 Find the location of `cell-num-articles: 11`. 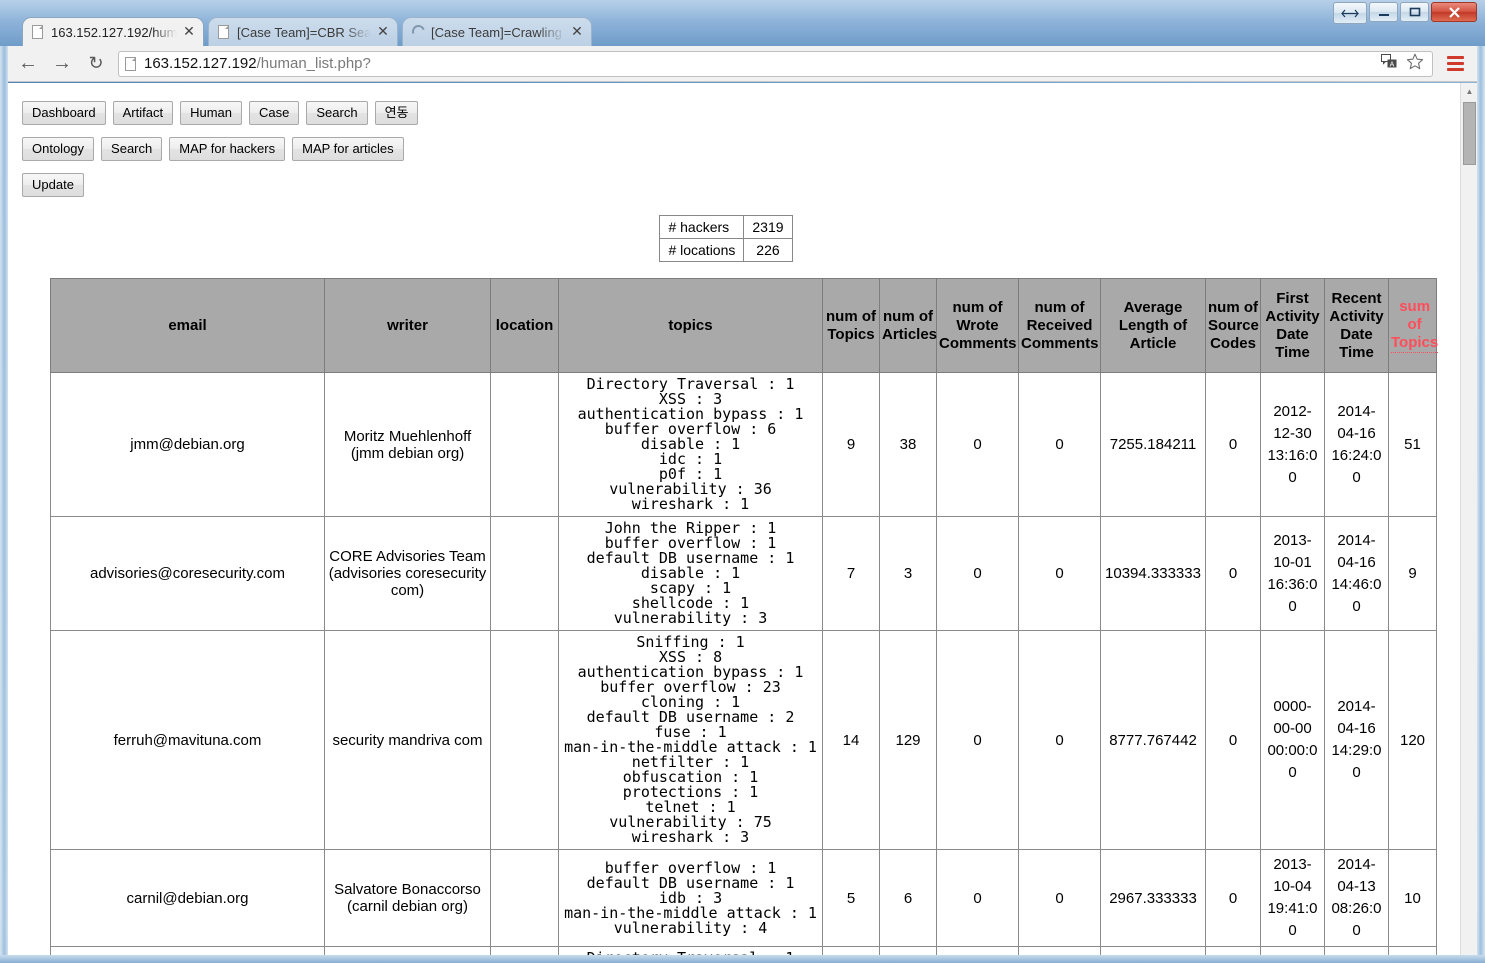

cell-num-articles: 11 is located at coordinates (908, 950).